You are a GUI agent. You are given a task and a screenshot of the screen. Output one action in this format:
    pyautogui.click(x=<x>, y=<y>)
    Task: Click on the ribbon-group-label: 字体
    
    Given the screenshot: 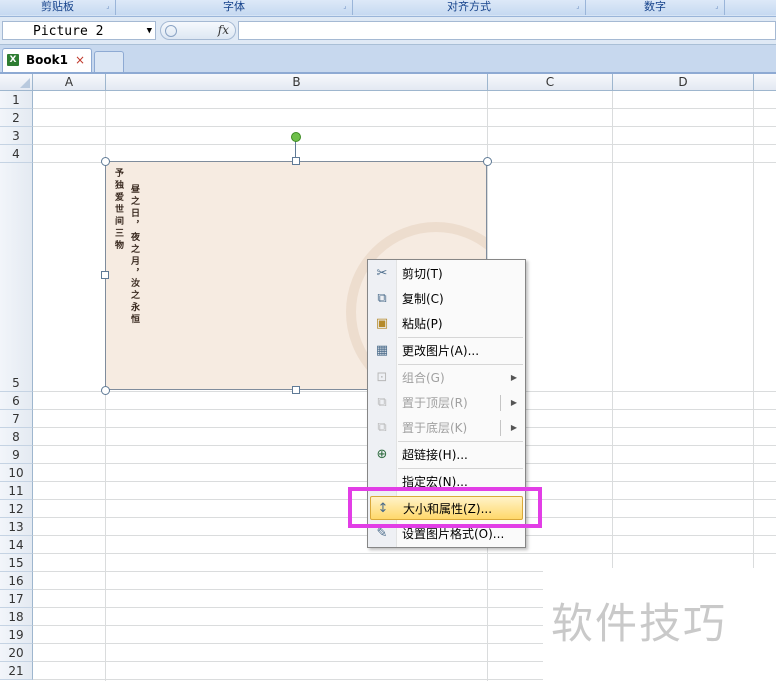 What is the action you would take?
    pyautogui.click(x=234, y=6)
    